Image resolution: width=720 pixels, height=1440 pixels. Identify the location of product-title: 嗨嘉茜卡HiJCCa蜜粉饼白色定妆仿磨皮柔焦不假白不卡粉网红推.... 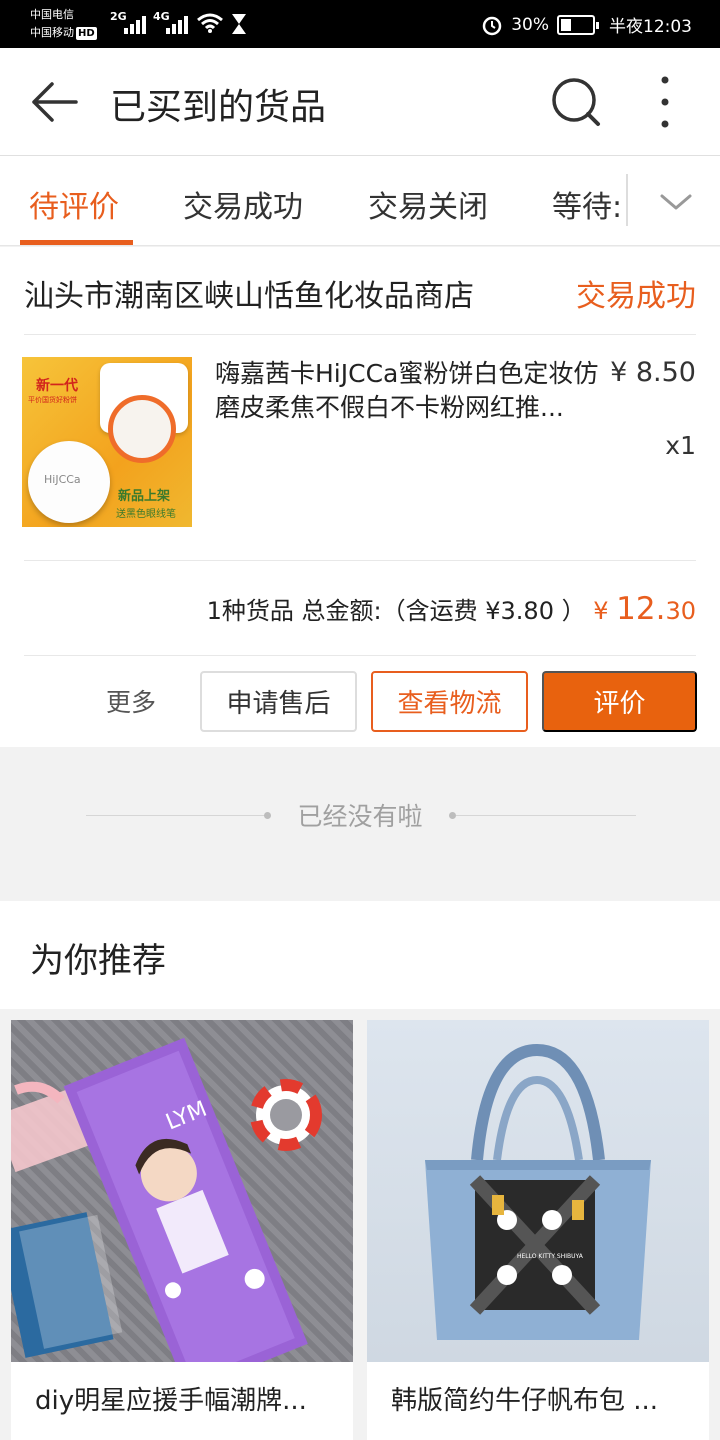
(411, 391).